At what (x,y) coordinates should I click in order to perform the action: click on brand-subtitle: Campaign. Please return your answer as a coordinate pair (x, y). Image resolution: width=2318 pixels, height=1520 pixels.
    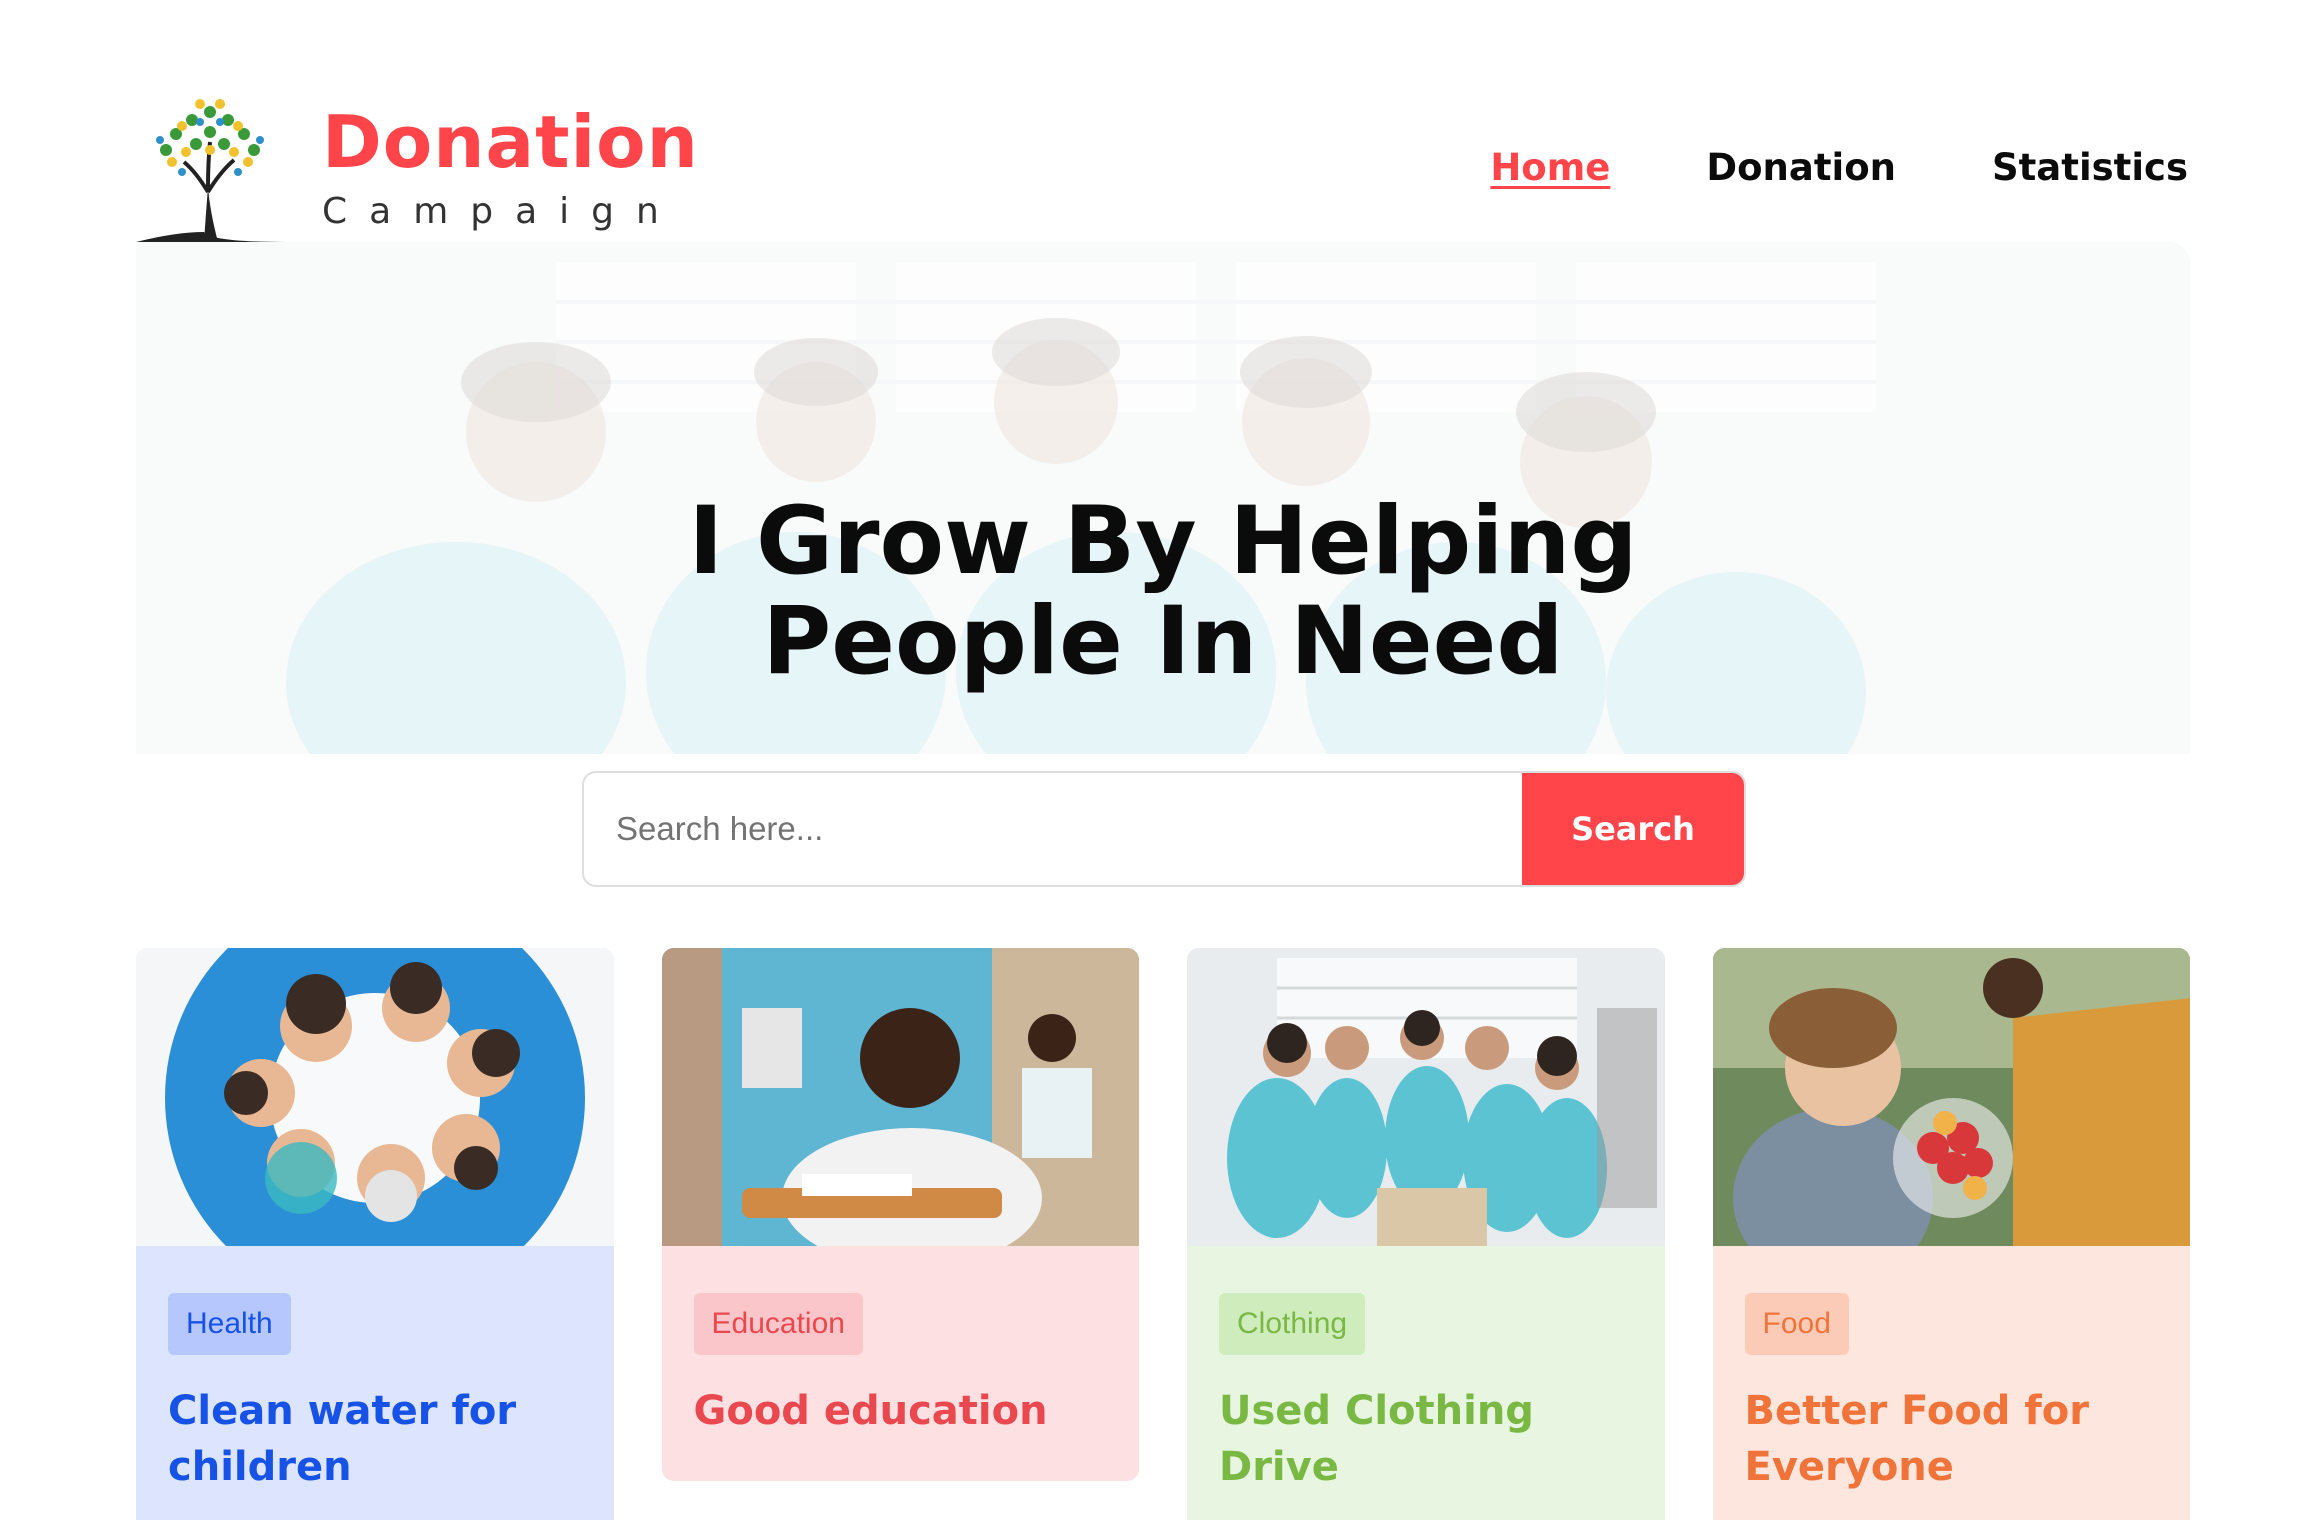
    Looking at the image, I should click on (501, 211).